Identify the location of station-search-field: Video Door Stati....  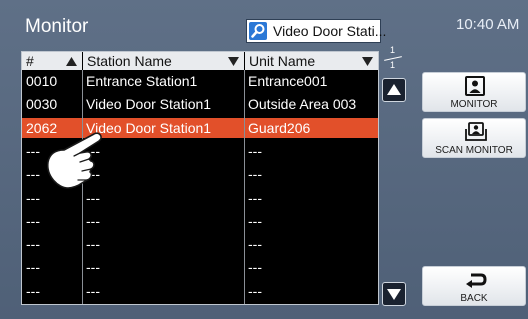
(316, 31).